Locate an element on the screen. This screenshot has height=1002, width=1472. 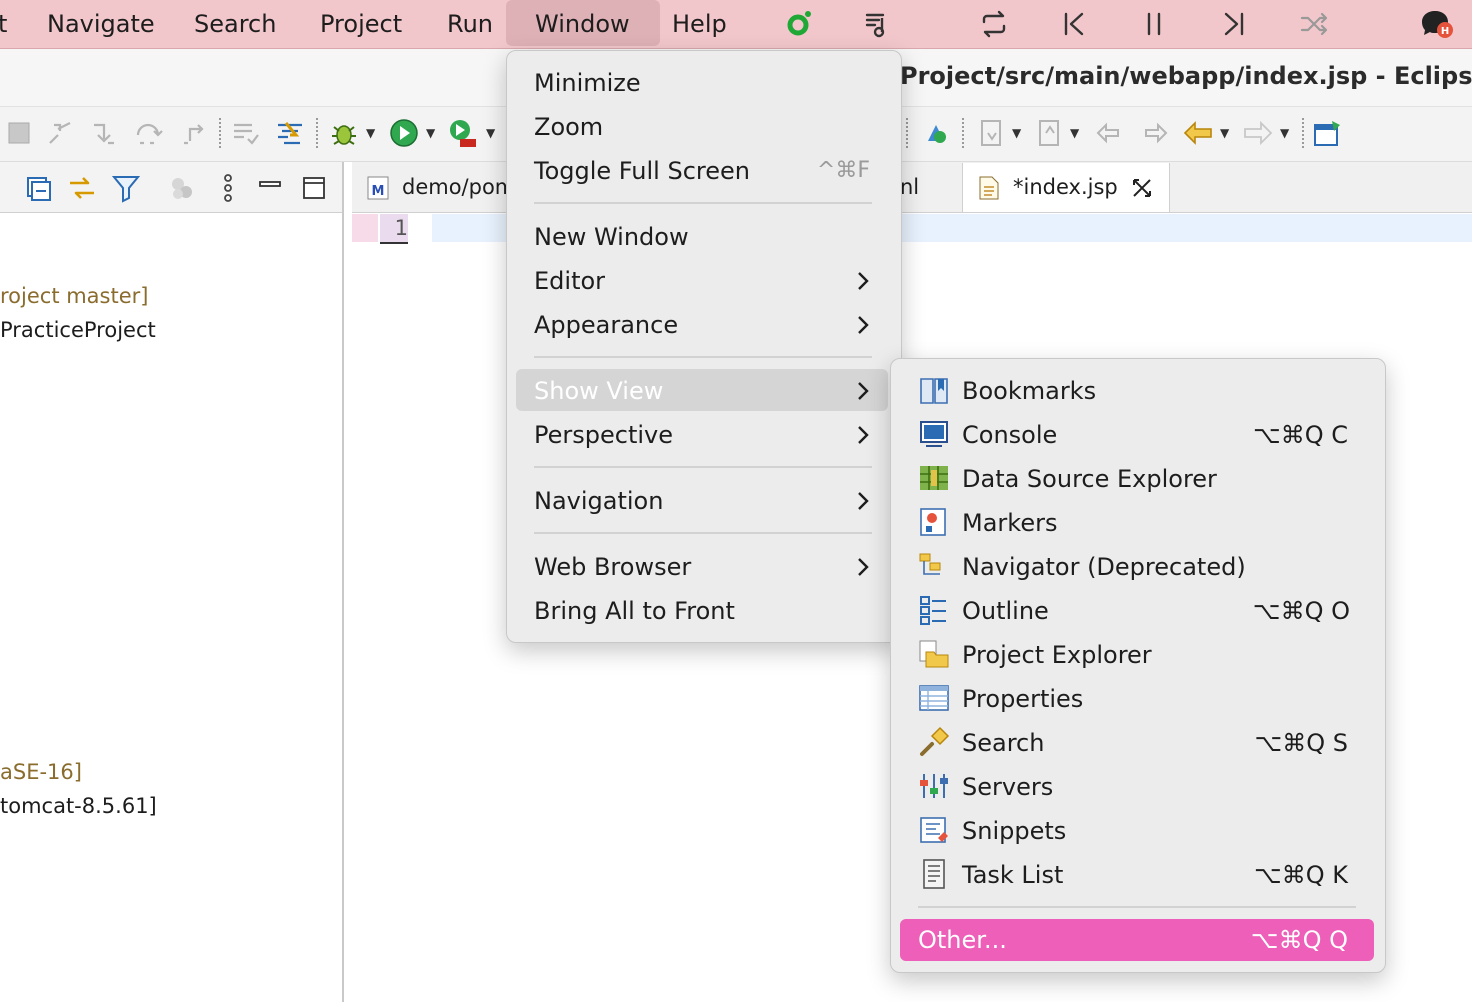
green-status-icon is located at coordinates (799, 24).